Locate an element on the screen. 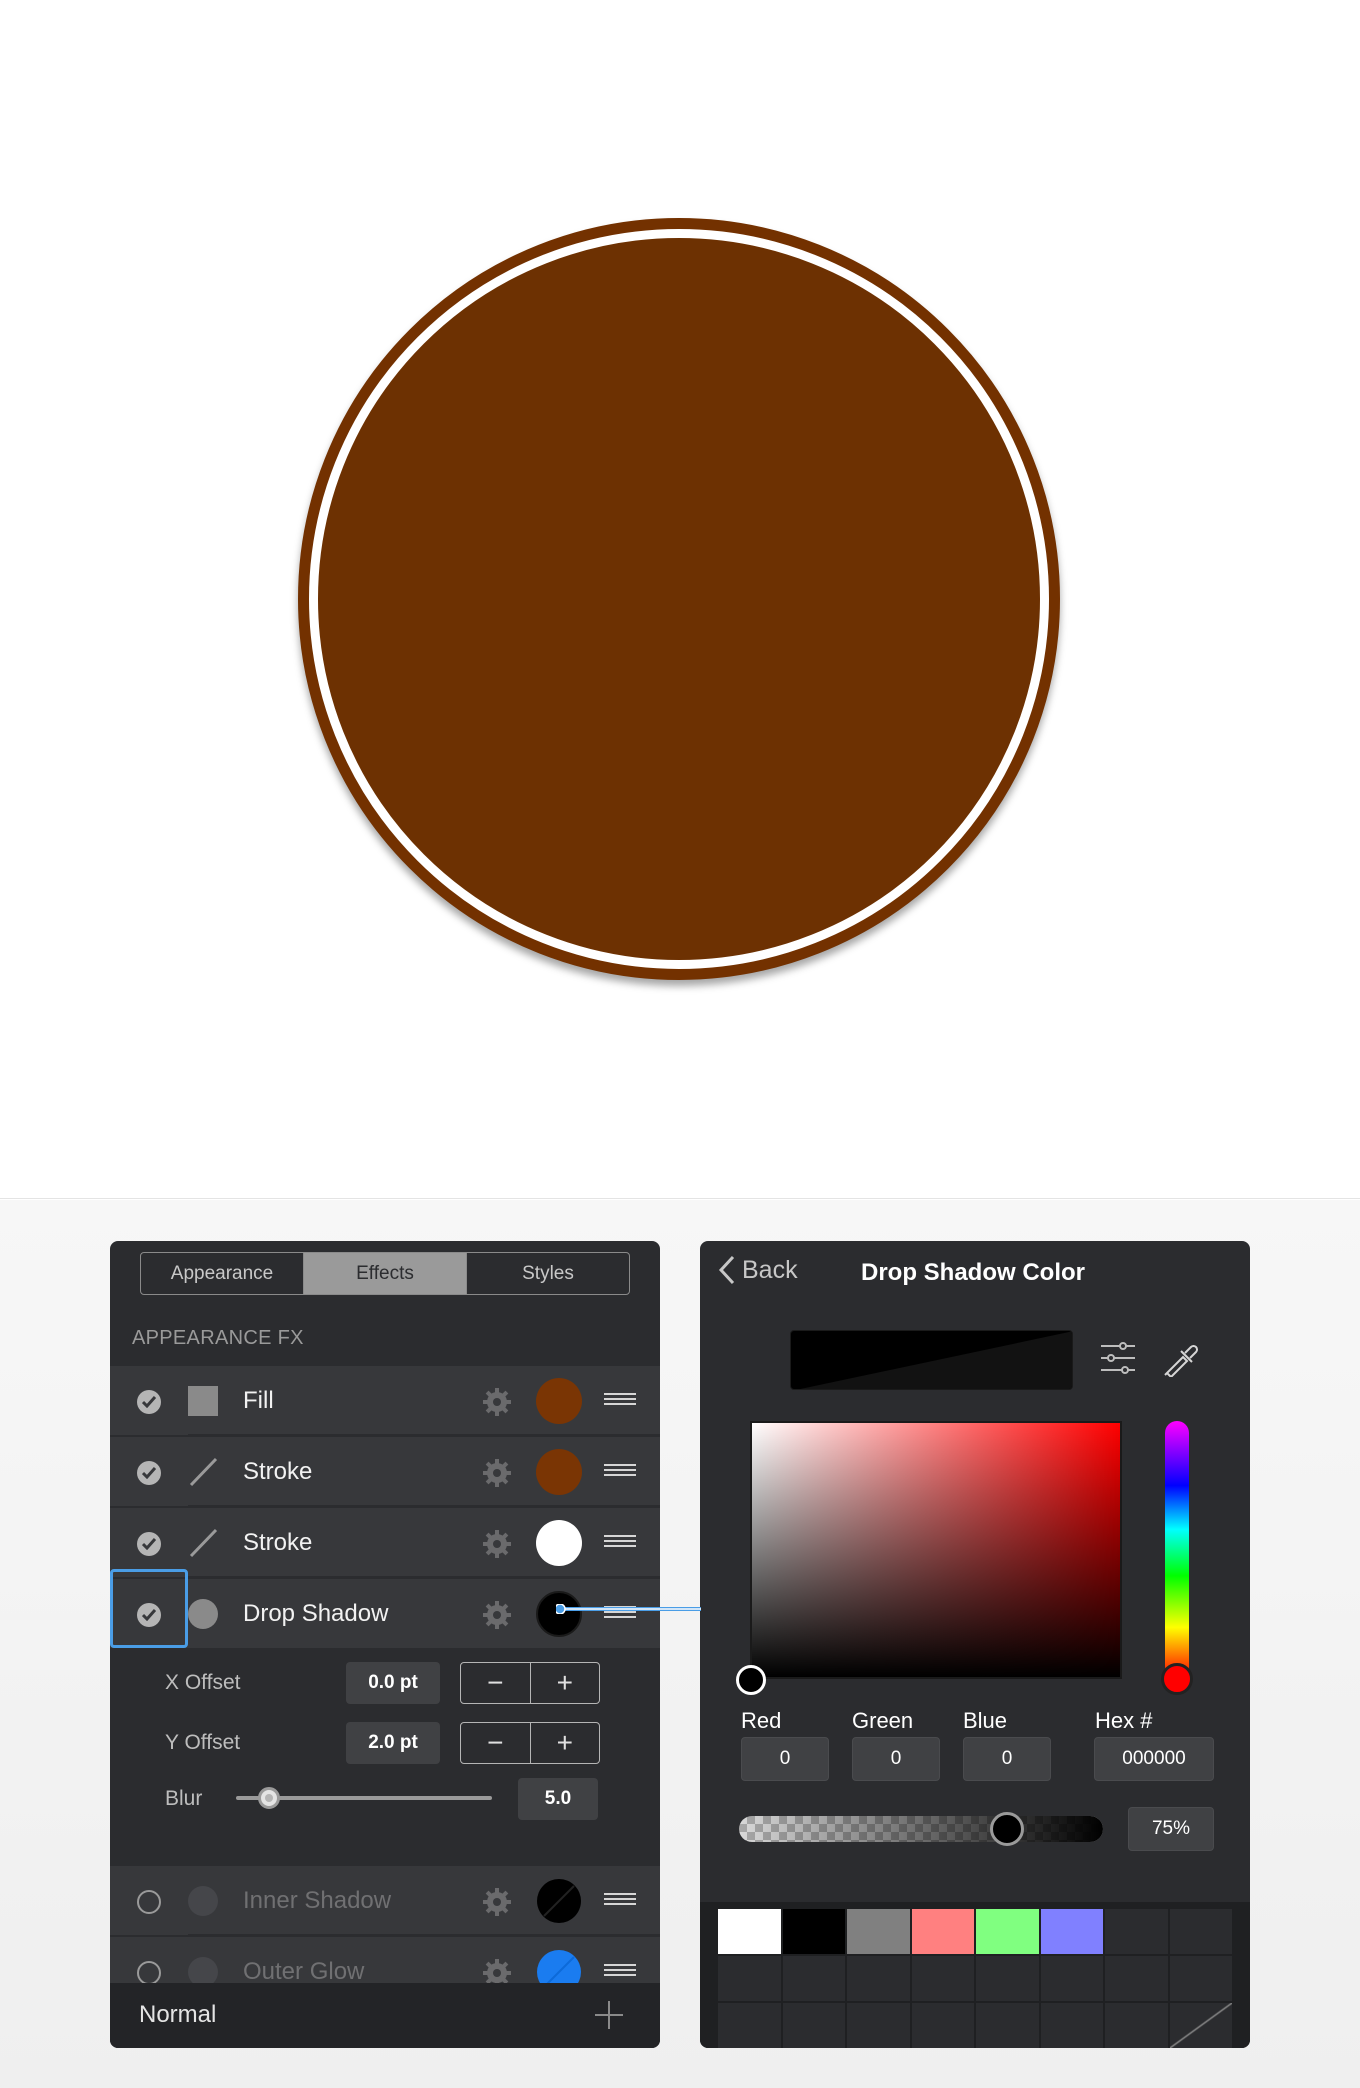 This screenshot has width=1360, height=2088. x-offset-stepper: − + is located at coordinates (530, 1683).